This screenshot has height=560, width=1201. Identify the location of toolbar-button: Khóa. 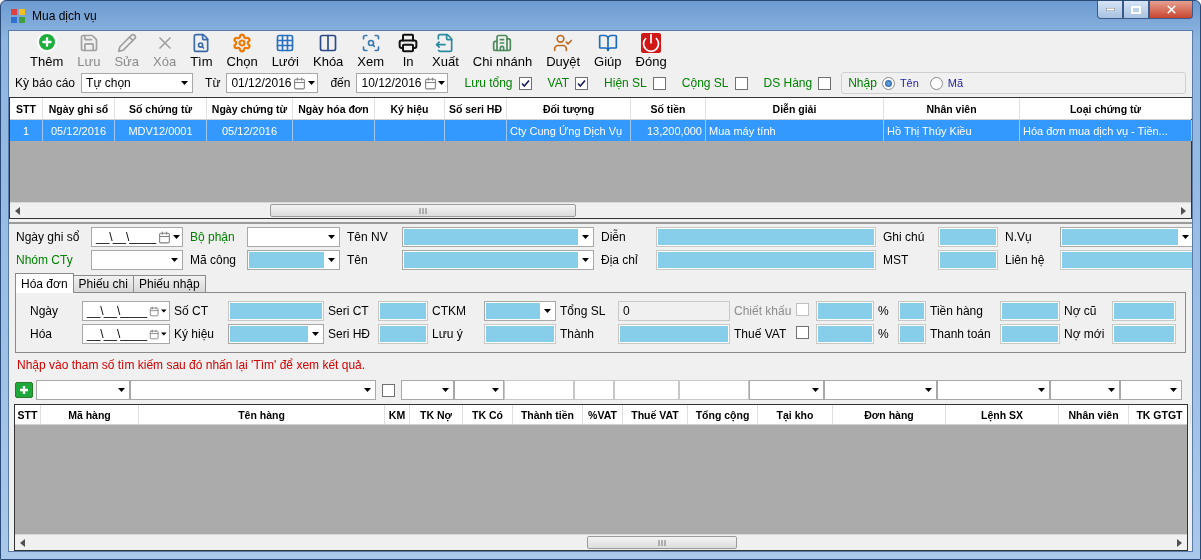
(328, 51).